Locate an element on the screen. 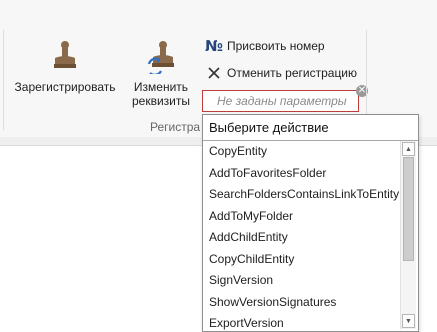 Image resolution: width=437 pixels, height=332 pixels. register-label: Зарегистрировать is located at coordinates (65, 87).